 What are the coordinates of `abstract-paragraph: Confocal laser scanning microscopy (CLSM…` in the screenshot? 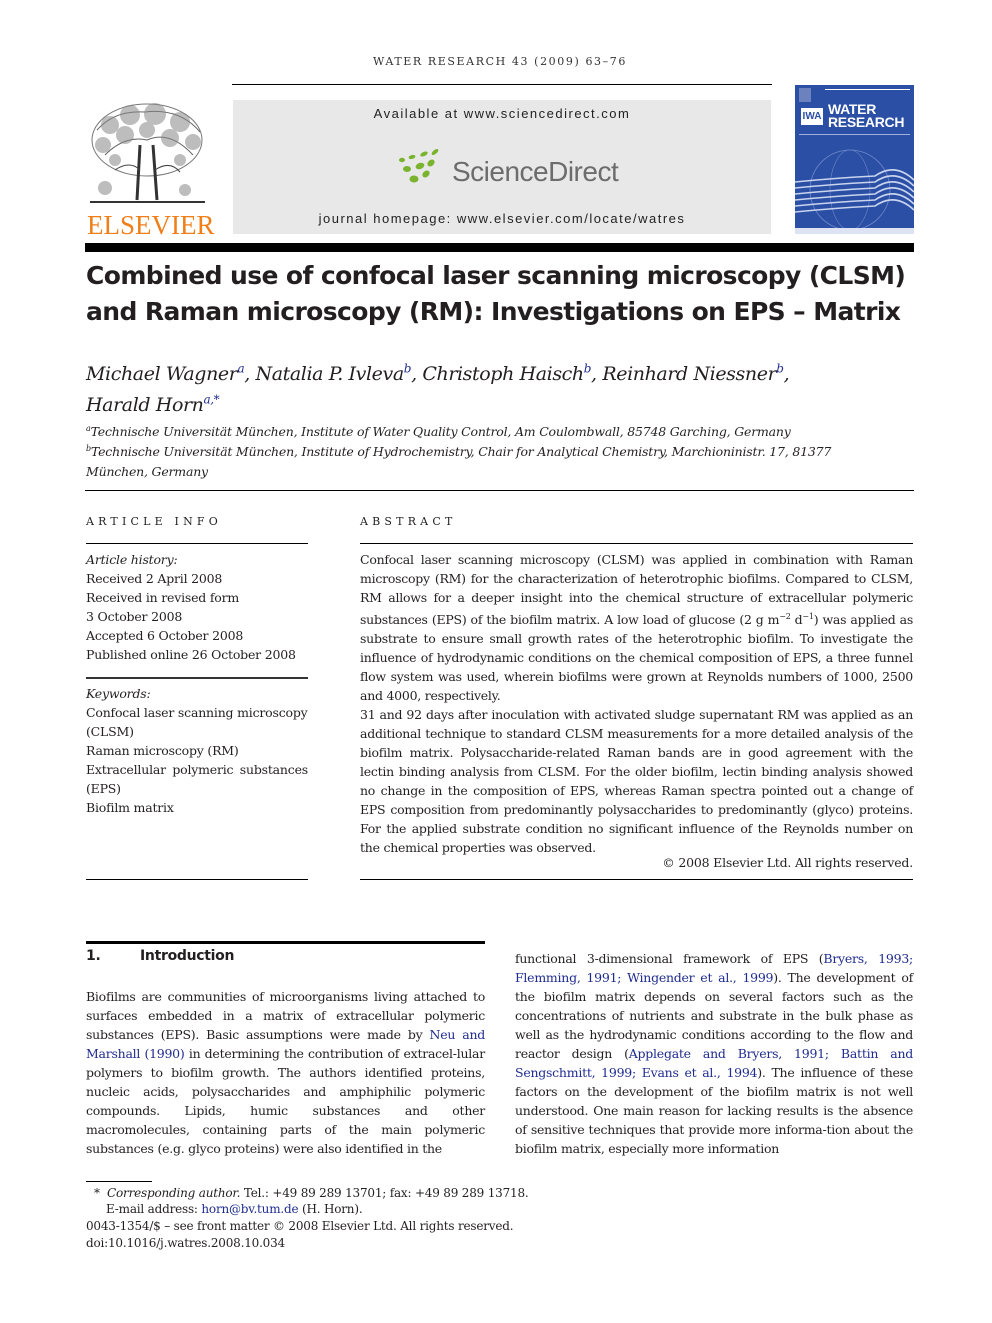 It's located at (636, 628).